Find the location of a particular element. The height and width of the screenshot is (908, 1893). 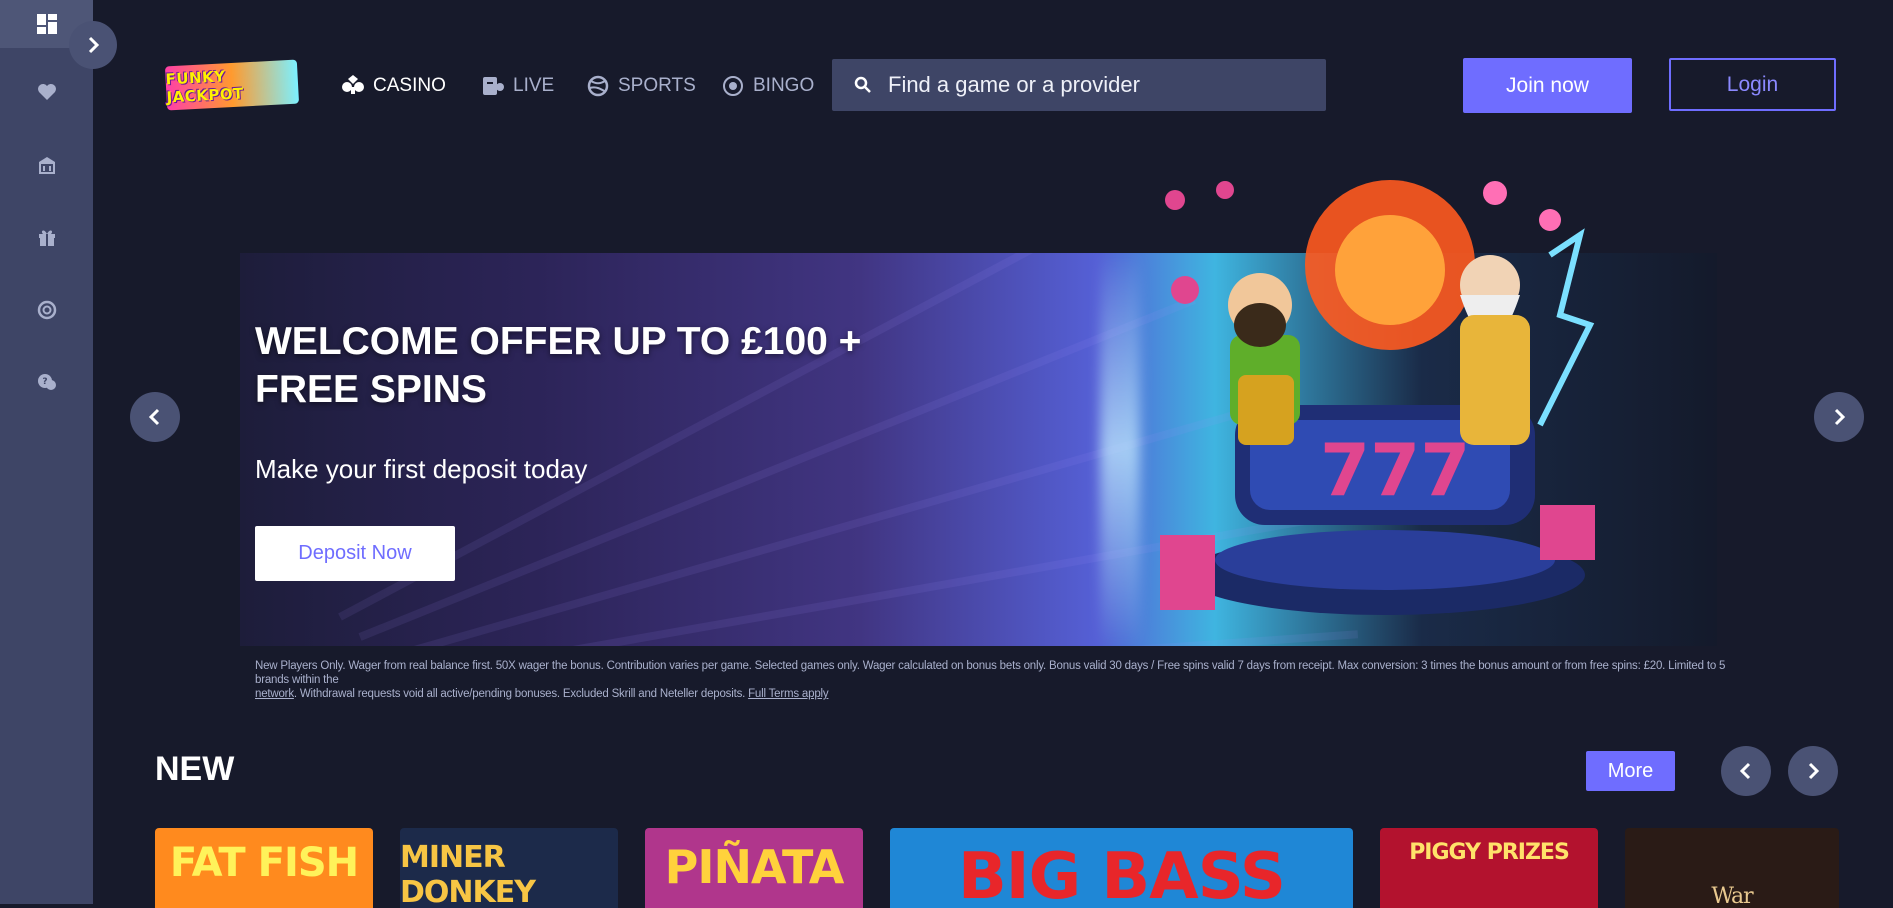

nav-casino: CASINO is located at coordinates (393, 86).